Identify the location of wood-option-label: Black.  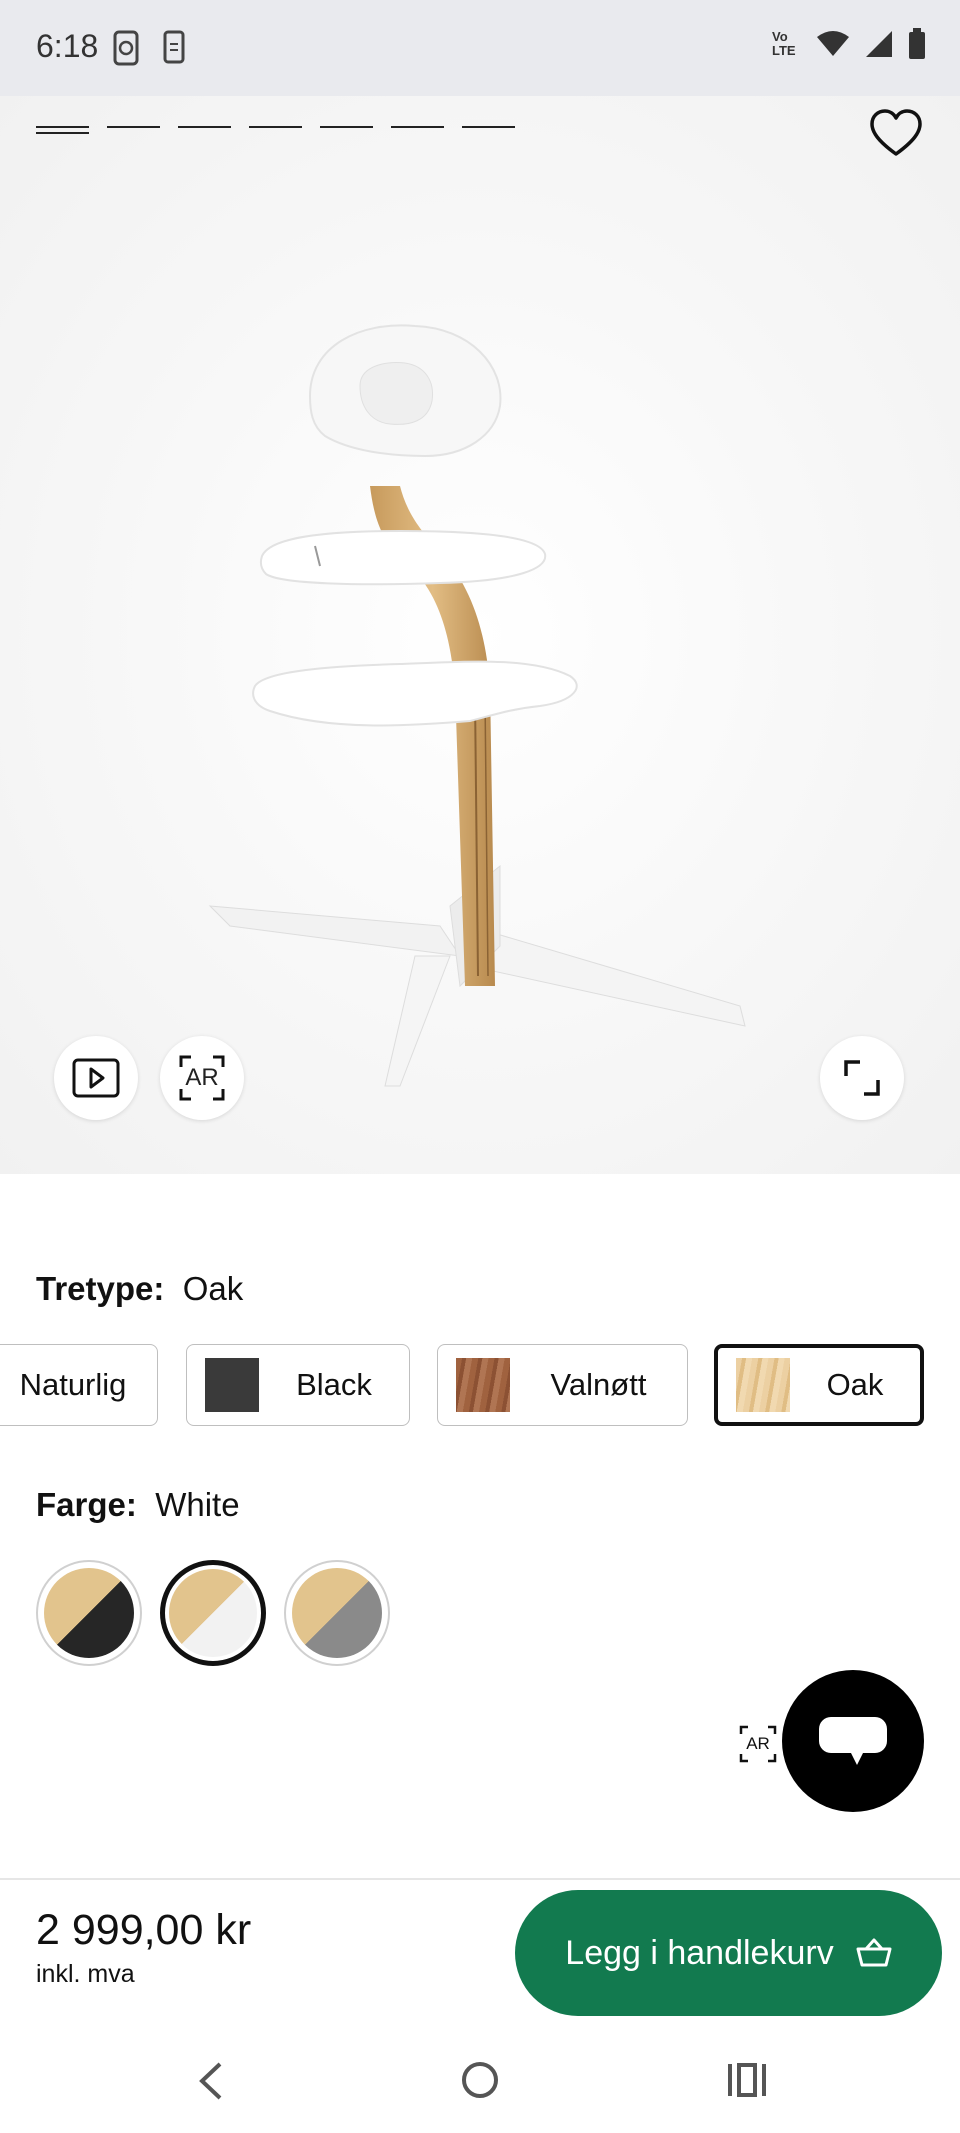
(334, 1384).